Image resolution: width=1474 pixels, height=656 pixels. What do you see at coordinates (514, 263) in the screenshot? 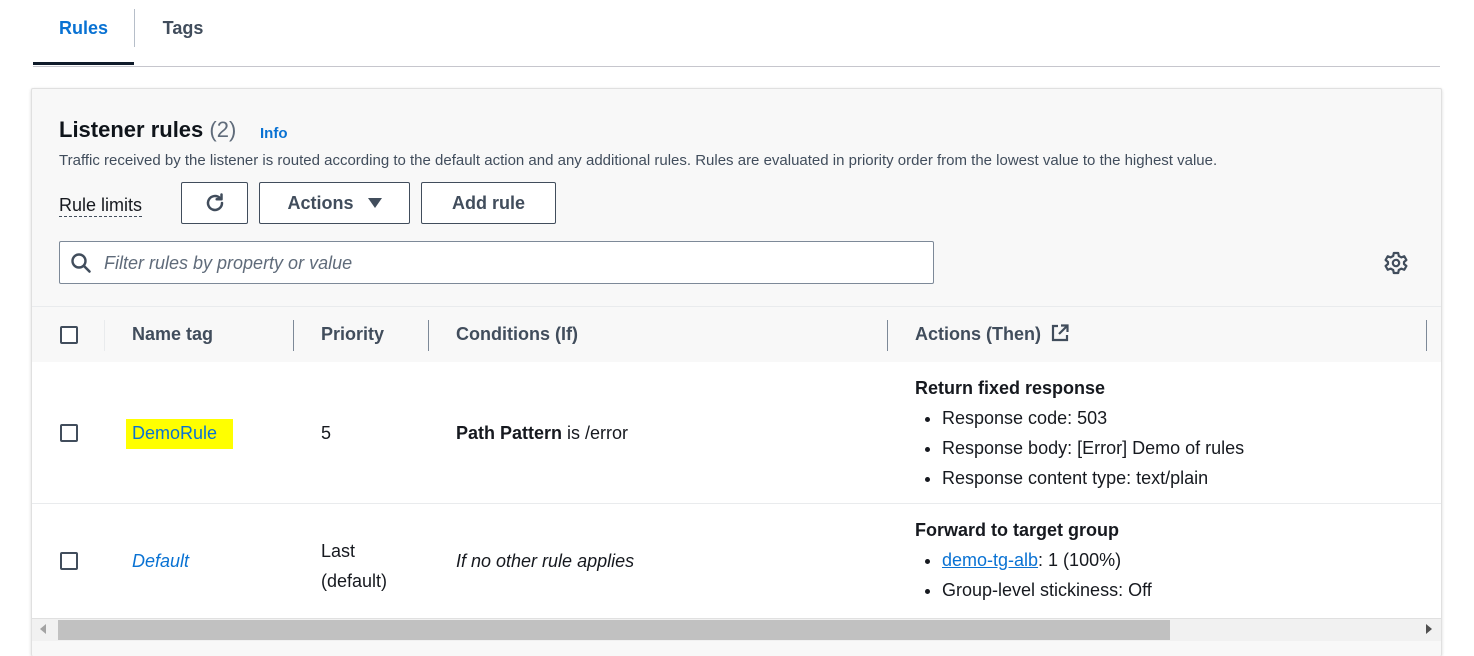
I see `filter-input` at bounding box center [514, 263].